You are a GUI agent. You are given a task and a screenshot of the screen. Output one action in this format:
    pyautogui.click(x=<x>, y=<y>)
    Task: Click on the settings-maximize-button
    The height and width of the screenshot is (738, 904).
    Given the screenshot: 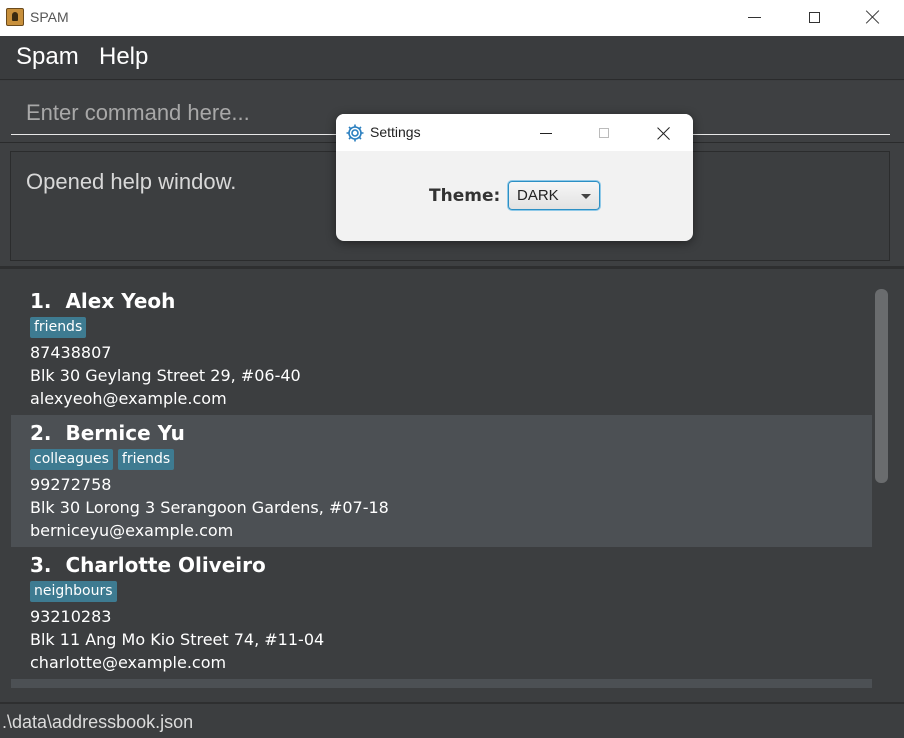 What is the action you would take?
    pyautogui.click(x=604, y=133)
    